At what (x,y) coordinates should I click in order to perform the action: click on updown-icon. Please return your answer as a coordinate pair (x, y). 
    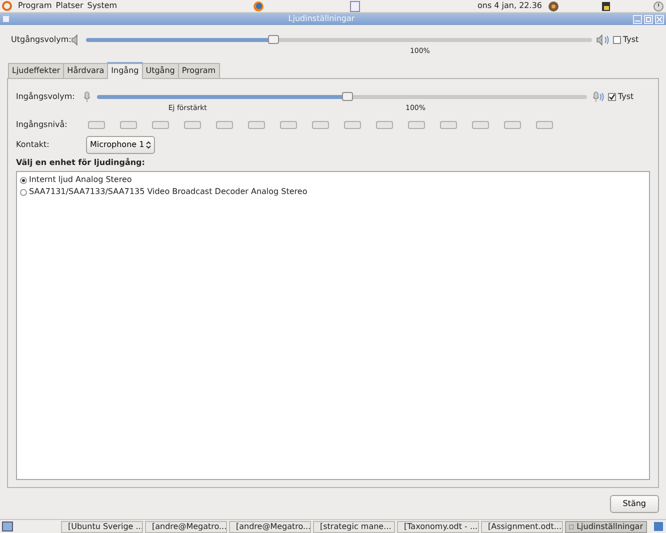
    Looking at the image, I should click on (149, 145).